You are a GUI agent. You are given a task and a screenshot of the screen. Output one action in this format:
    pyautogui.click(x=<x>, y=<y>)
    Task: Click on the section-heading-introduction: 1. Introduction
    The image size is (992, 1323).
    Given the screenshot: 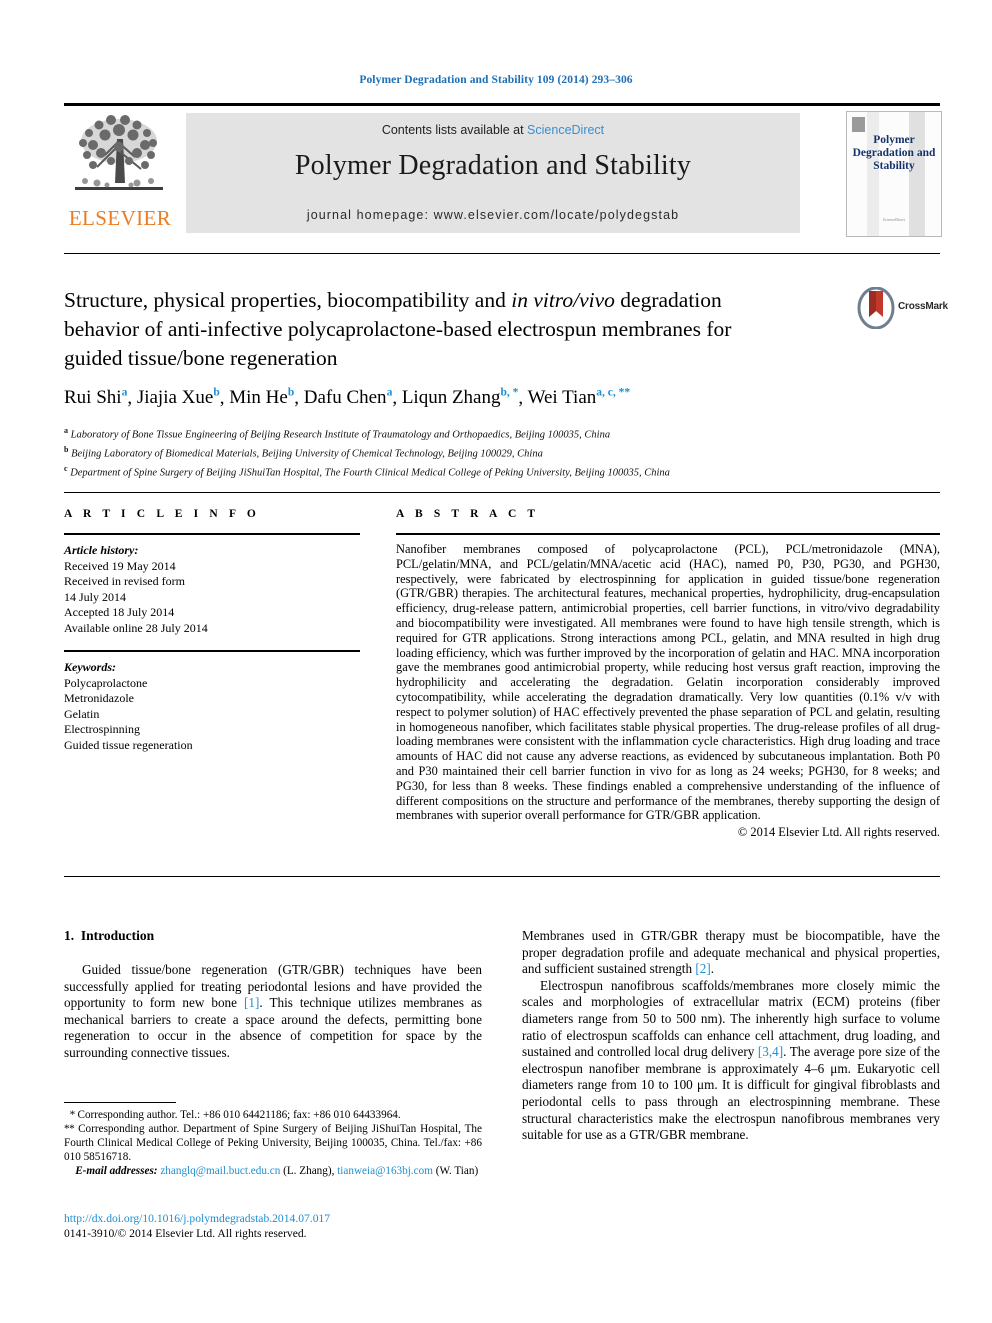 What is the action you would take?
    pyautogui.click(x=273, y=936)
    